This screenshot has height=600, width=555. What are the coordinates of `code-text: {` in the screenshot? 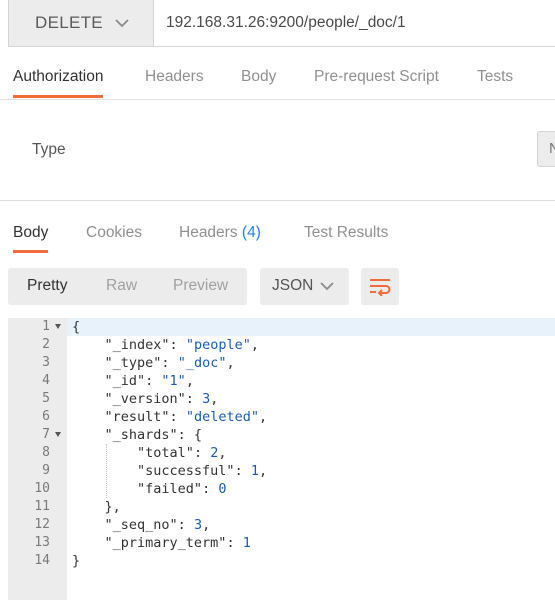 It's located at (311, 327).